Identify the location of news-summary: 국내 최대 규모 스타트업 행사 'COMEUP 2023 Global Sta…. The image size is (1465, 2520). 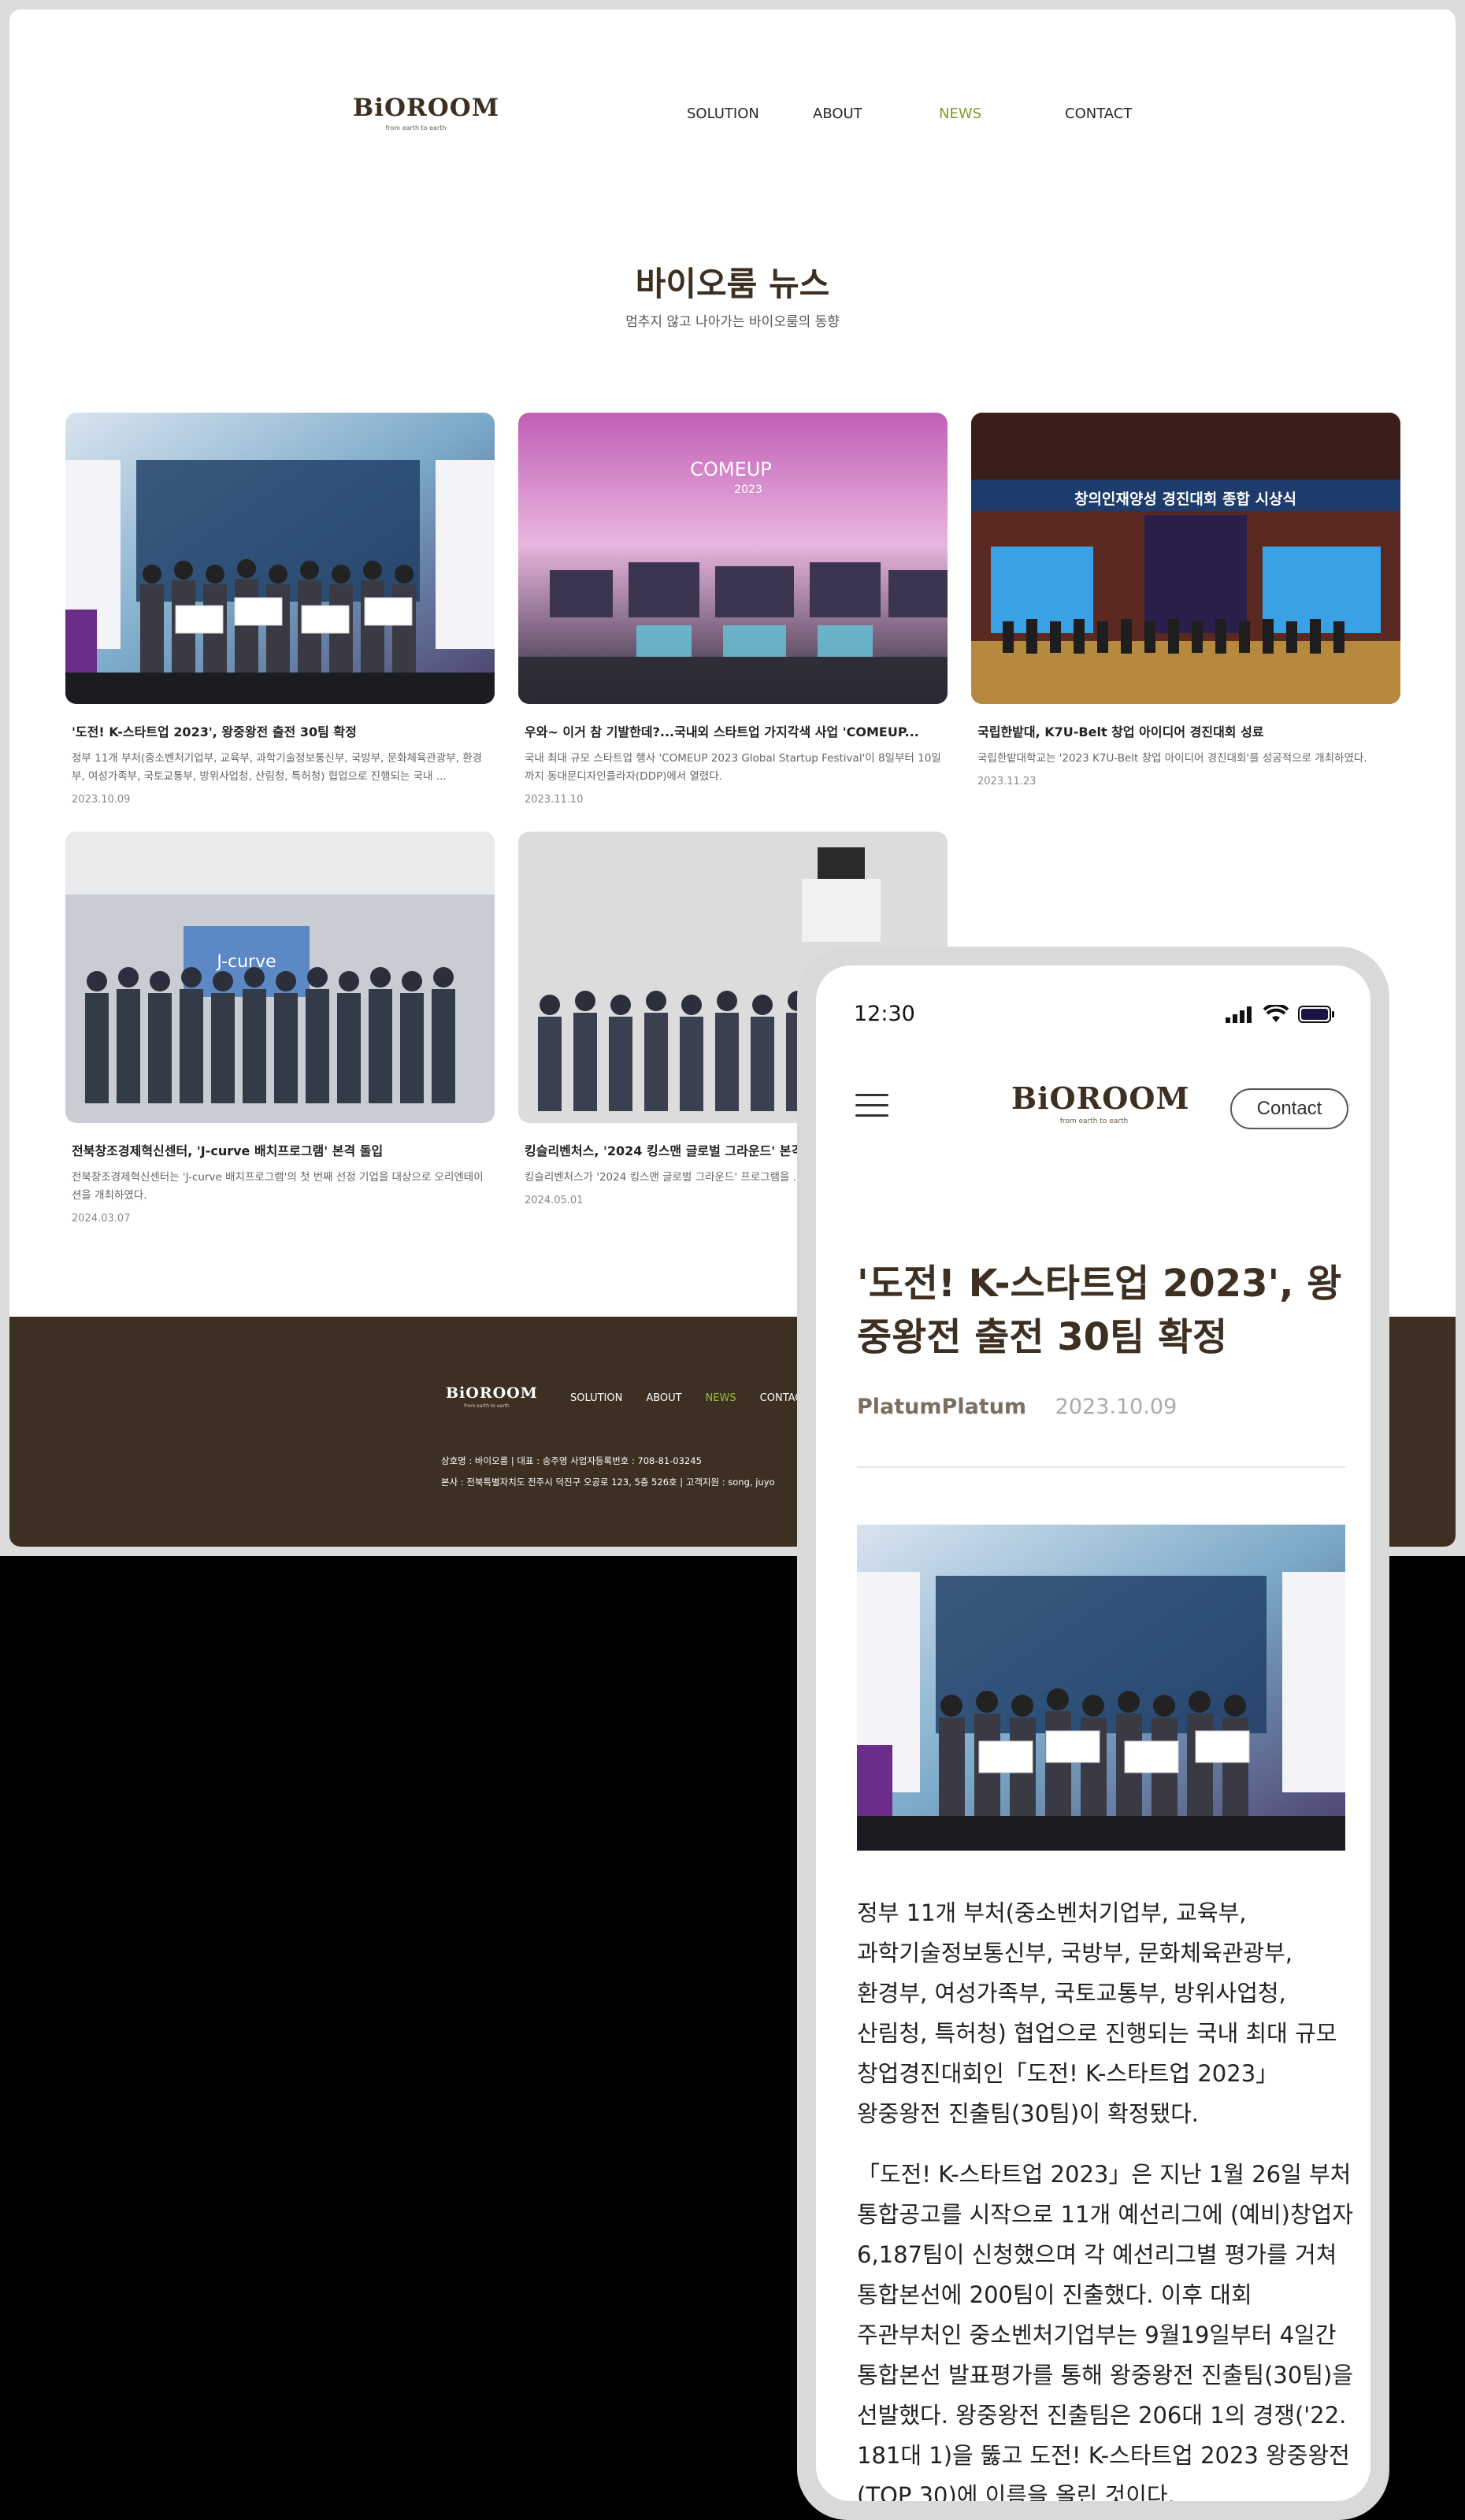
(733, 767).